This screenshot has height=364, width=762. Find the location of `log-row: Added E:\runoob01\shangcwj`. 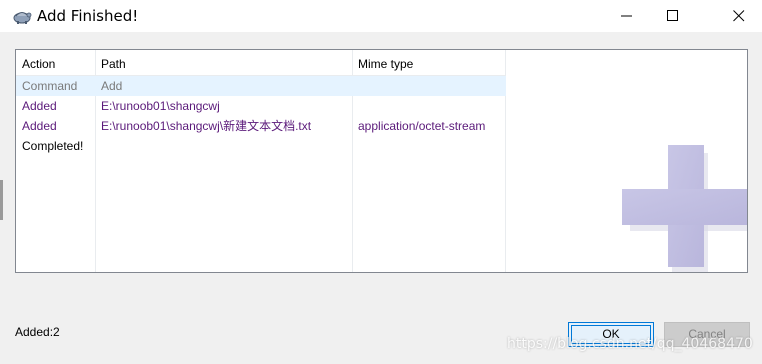

log-row: Added E:\runoob01\shangcwj is located at coordinates (261, 106).